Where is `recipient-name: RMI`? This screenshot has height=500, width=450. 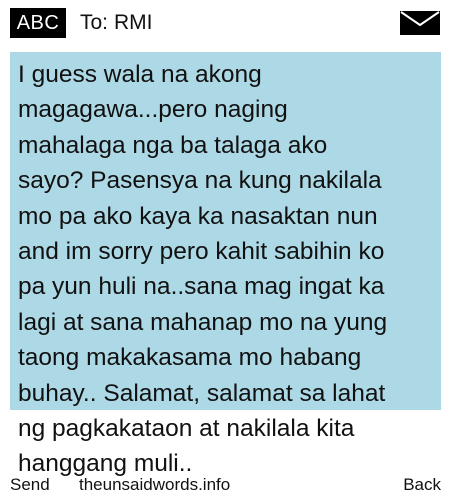
recipient-name: RMI is located at coordinates (133, 22).